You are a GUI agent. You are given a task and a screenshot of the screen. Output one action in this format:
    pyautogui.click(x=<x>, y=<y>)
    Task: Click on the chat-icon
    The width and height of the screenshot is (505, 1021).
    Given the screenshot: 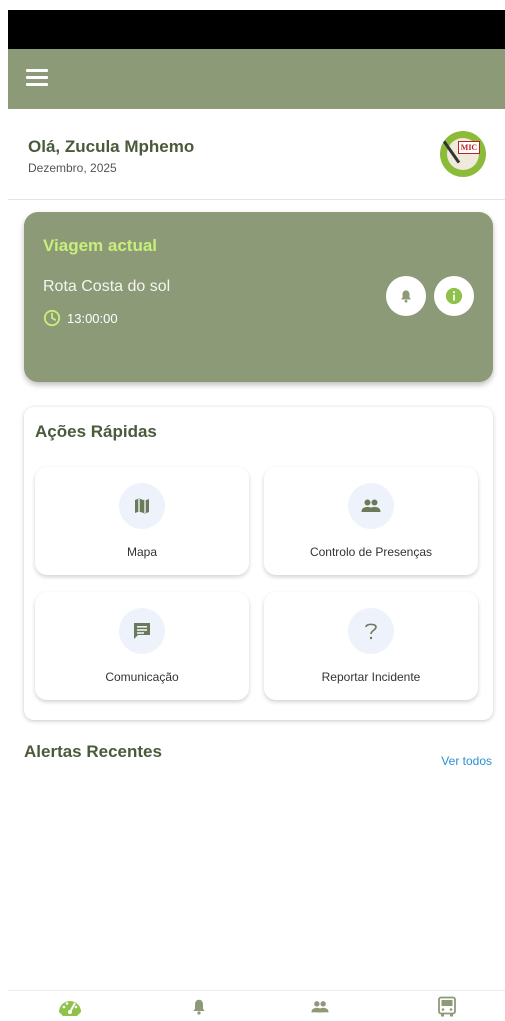 What is the action you would take?
    pyautogui.click(x=142, y=631)
    